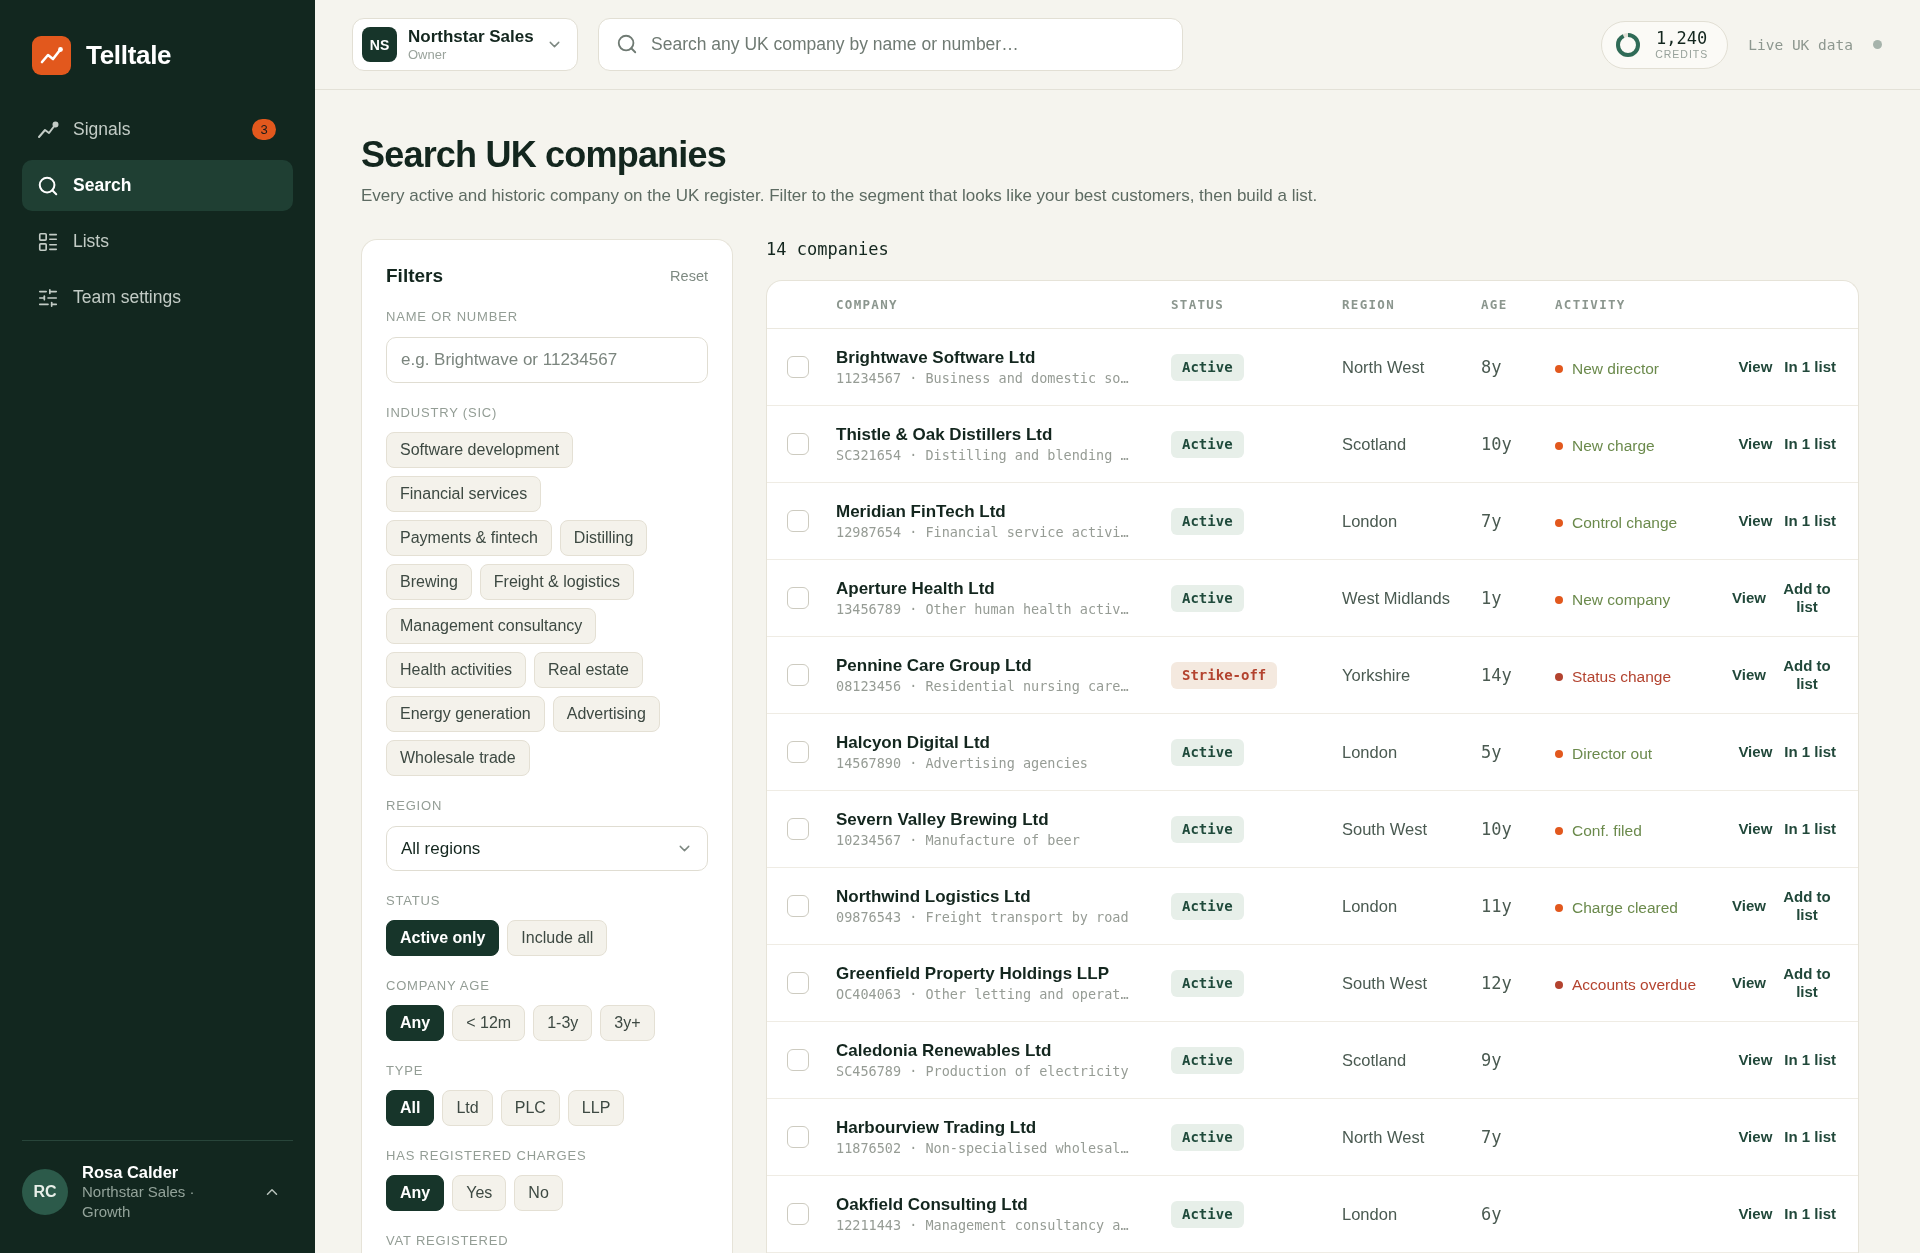  What do you see at coordinates (603, 538) in the screenshot?
I see `filter-chip: Distilling` at bounding box center [603, 538].